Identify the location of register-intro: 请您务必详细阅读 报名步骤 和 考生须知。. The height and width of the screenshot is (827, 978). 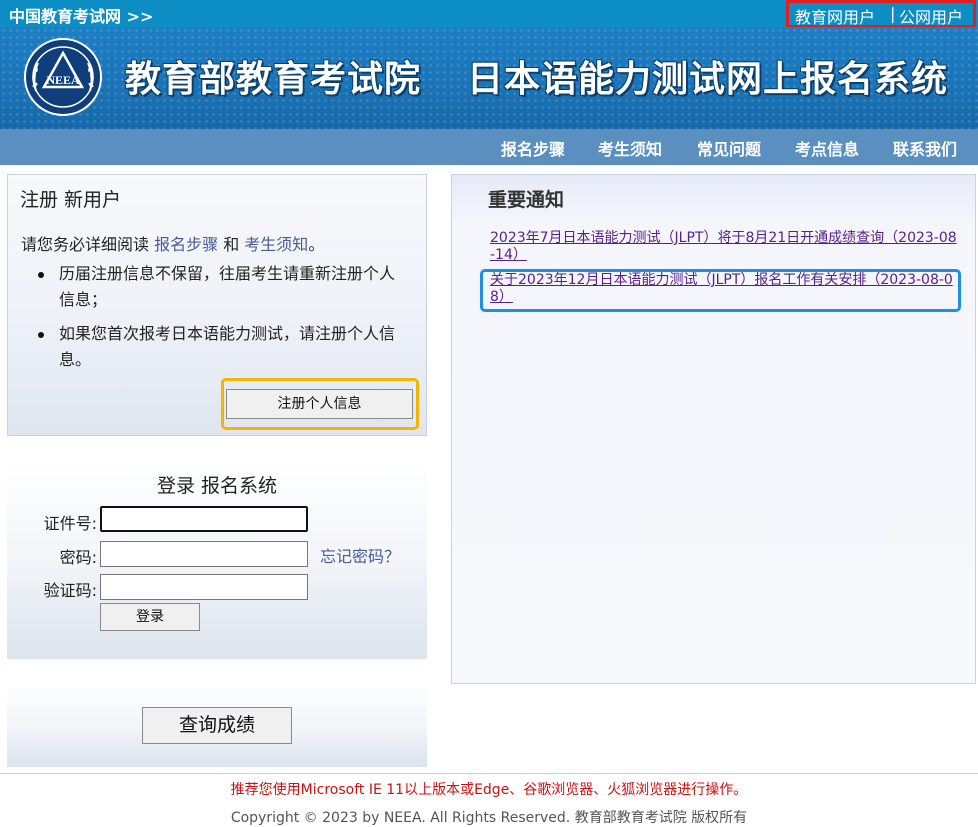
(172, 243).